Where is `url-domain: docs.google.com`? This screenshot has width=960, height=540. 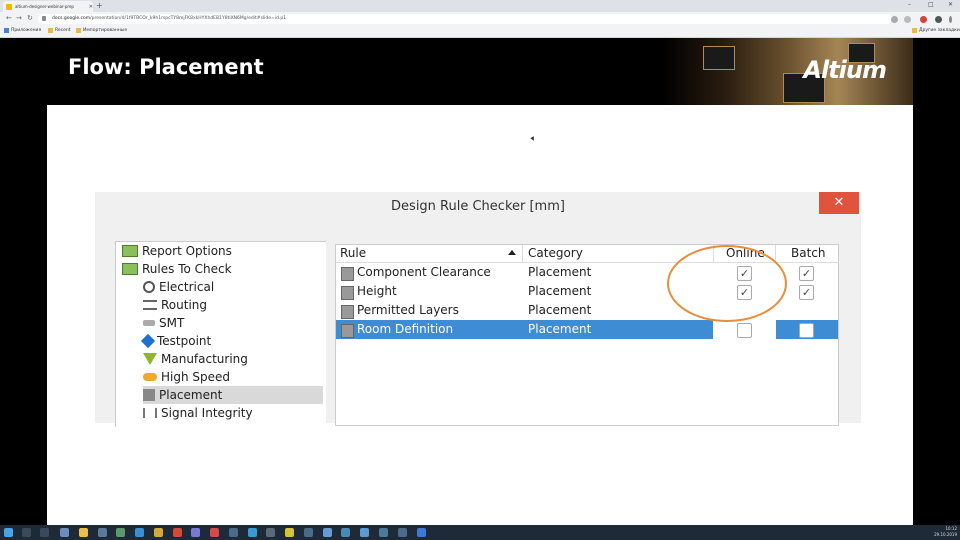 url-domain: docs.google.com is located at coordinates (71, 18).